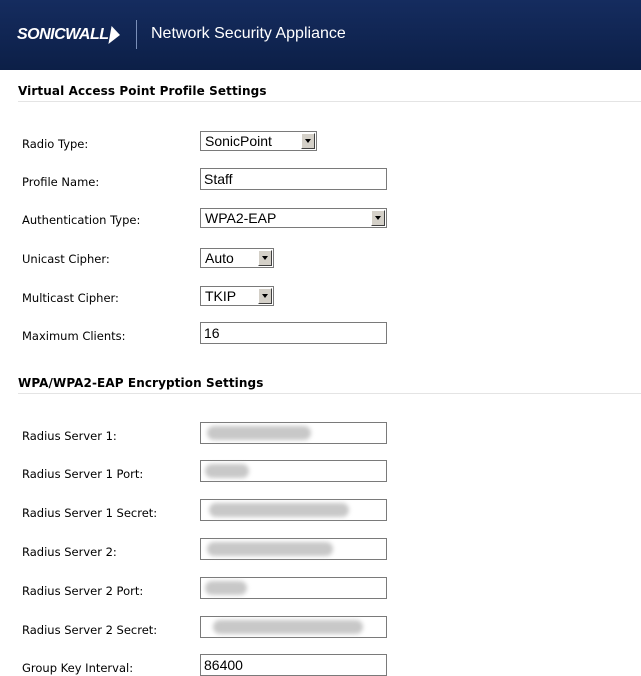 The height and width of the screenshot is (676, 641). I want to click on radius-server-2-label: Radius Server 2:, so click(69, 552).